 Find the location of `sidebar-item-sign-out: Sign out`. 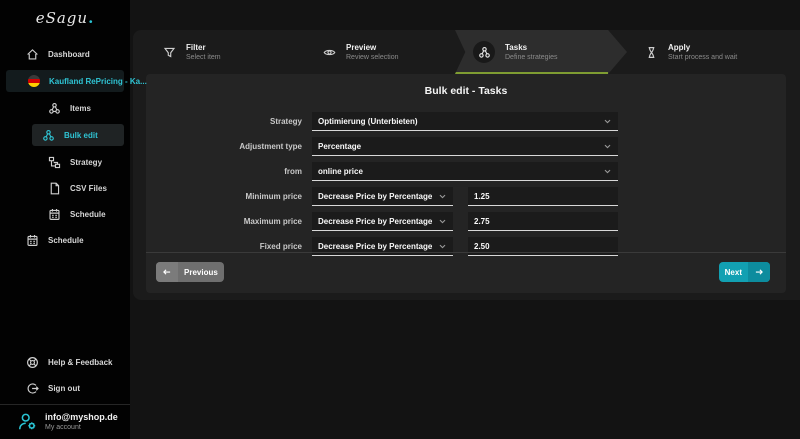

sidebar-item-sign-out: Sign out is located at coordinates (65, 388).